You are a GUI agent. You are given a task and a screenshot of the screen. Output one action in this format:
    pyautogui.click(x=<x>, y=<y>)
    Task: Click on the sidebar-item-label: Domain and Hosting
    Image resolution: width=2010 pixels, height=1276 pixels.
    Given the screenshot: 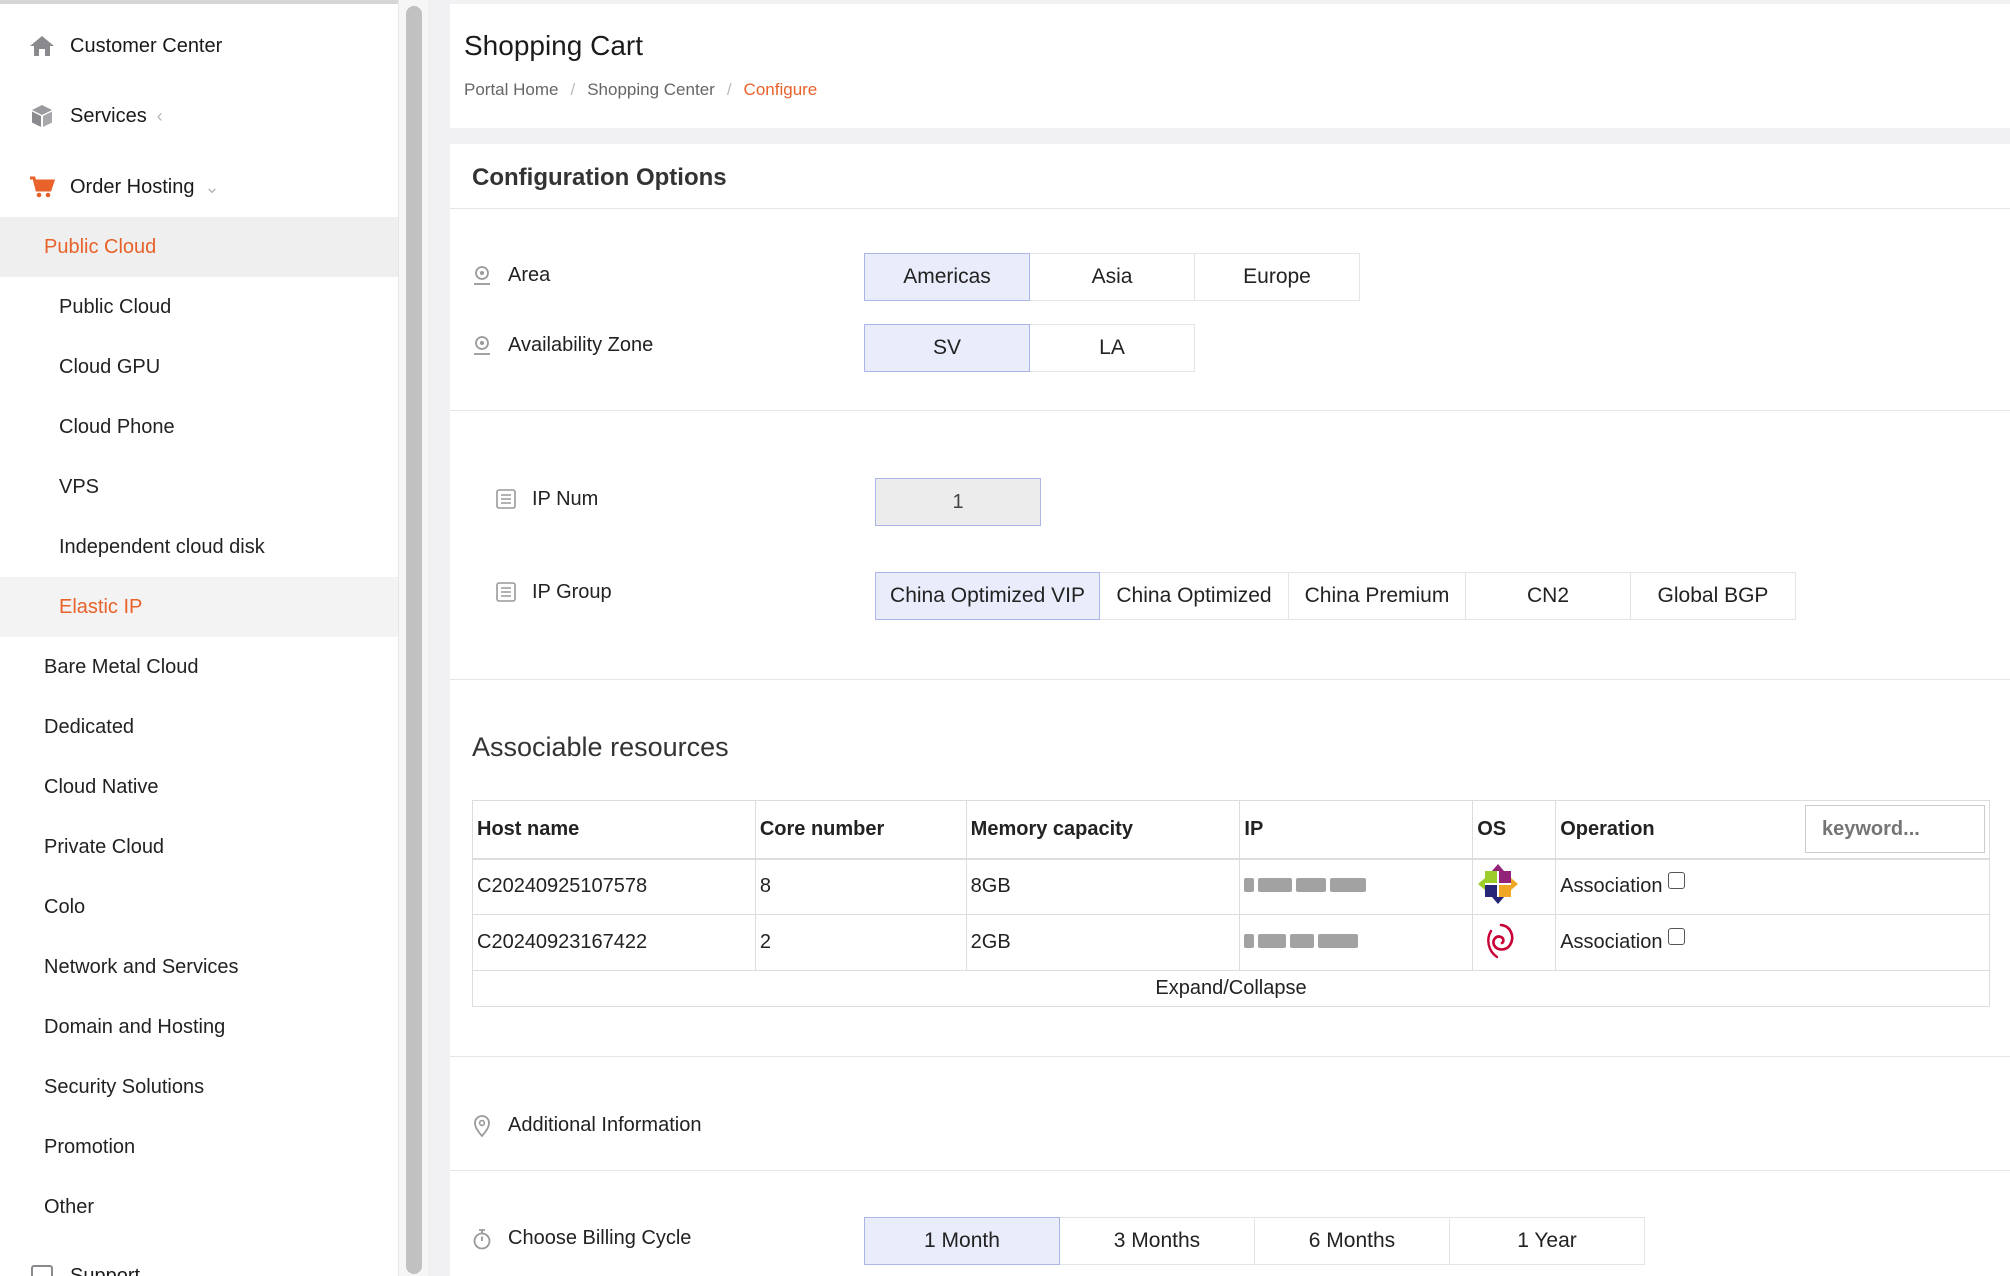 What is the action you would take?
    pyautogui.click(x=135, y=1026)
    